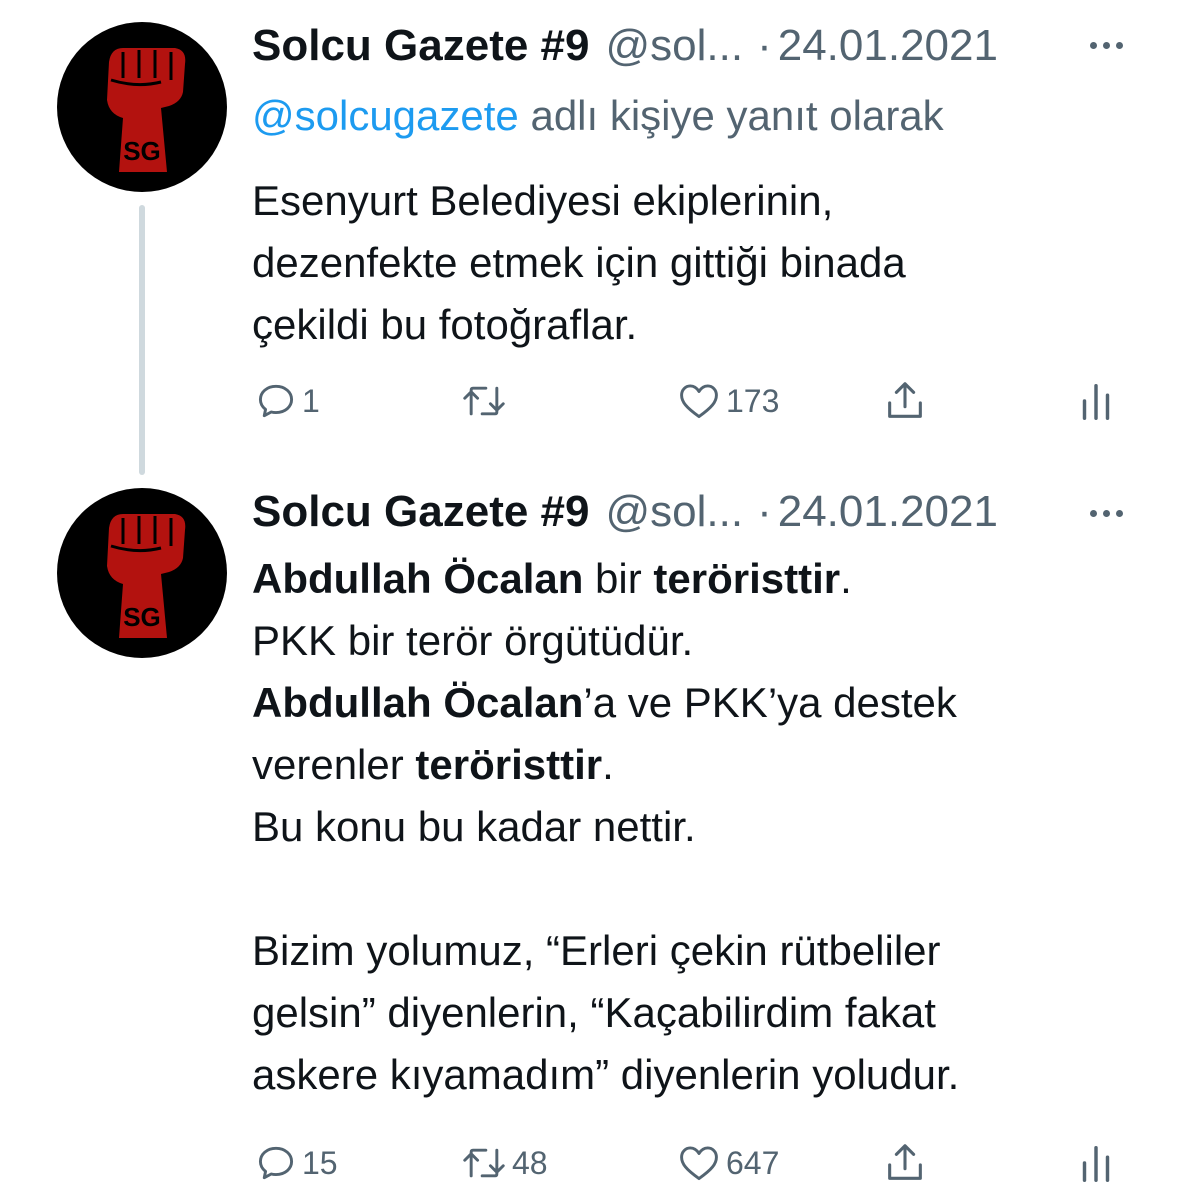 This screenshot has height=1200, width=1197. I want to click on text-span: ’a ve PKK’ya destek, so click(770, 702).